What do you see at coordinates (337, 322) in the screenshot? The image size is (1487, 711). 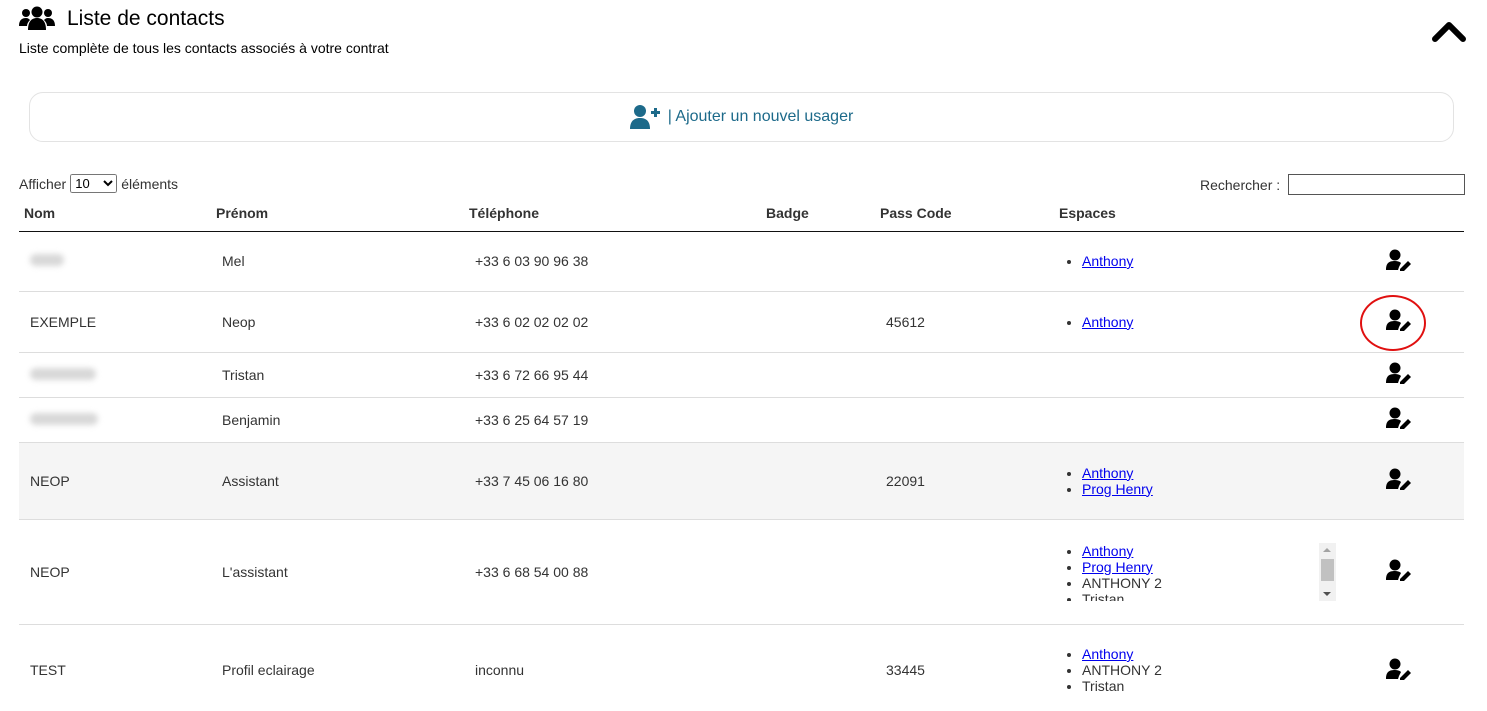 I see `cell-prenom: Neop` at bounding box center [337, 322].